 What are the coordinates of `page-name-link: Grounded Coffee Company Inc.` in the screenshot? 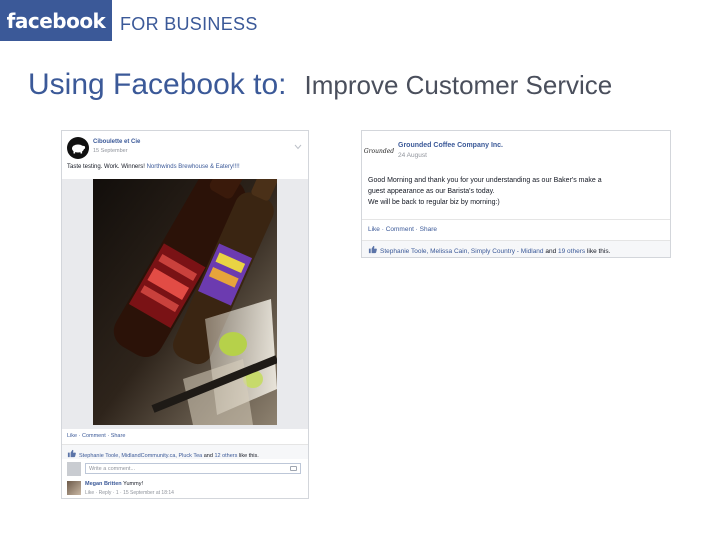 It's located at (450, 145).